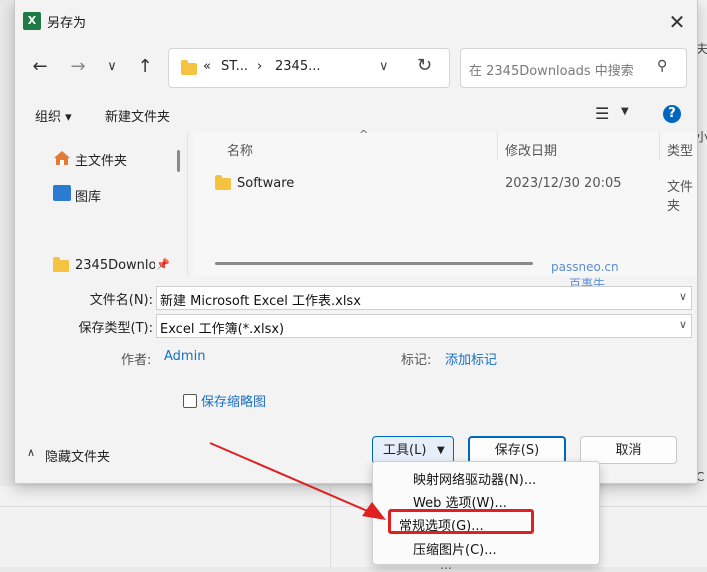 Image resolution: width=707 pixels, height=572 pixels. Describe the element at coordinates (101, 204) in the screenshot. I see `navigation-pane: 主文件夹 图库 2345Downlo 📌` at that location.